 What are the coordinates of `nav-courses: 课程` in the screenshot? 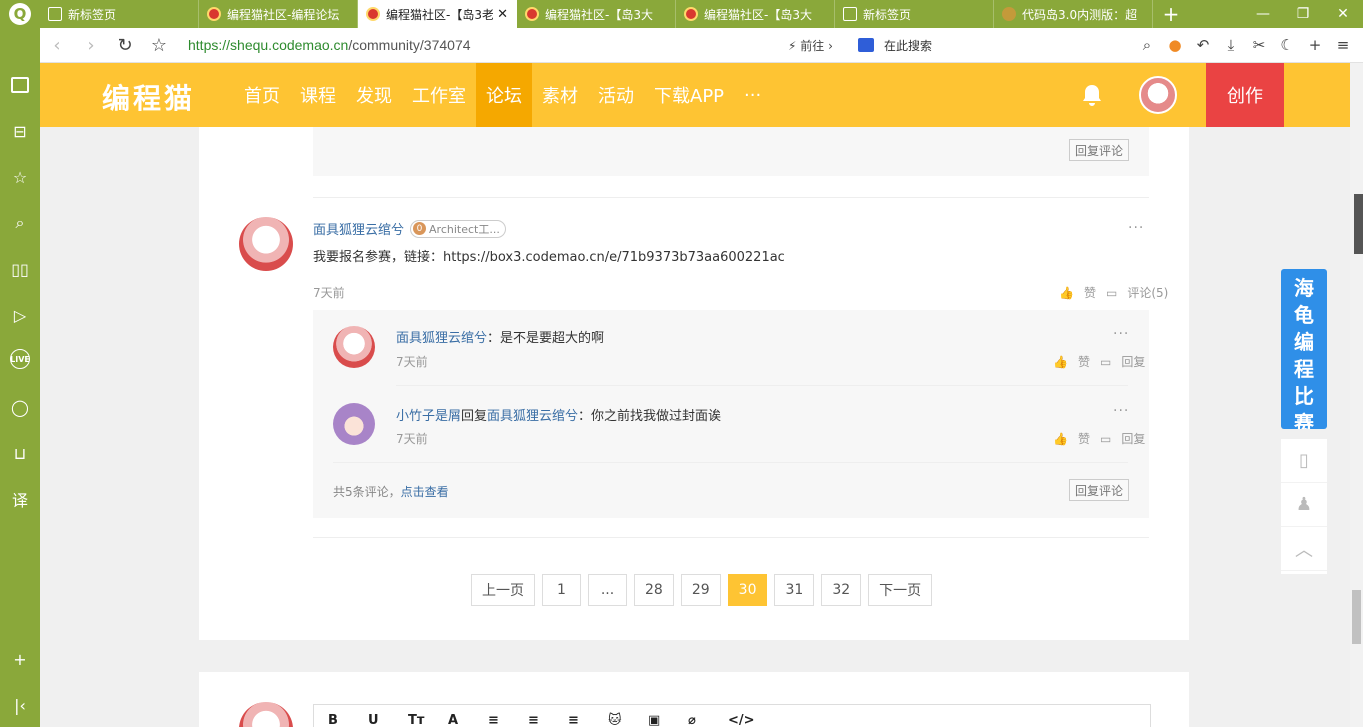 It's located at (318, 95).